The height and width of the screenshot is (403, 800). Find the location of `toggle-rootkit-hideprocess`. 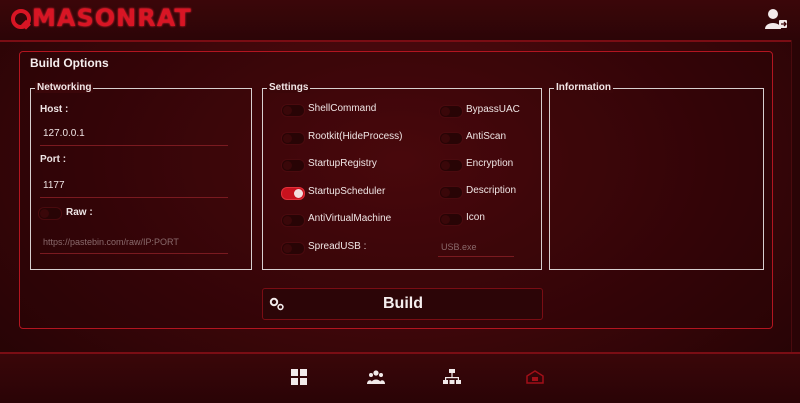

toggle-rootkit-hideprocess is located at coordinates (293, 138).